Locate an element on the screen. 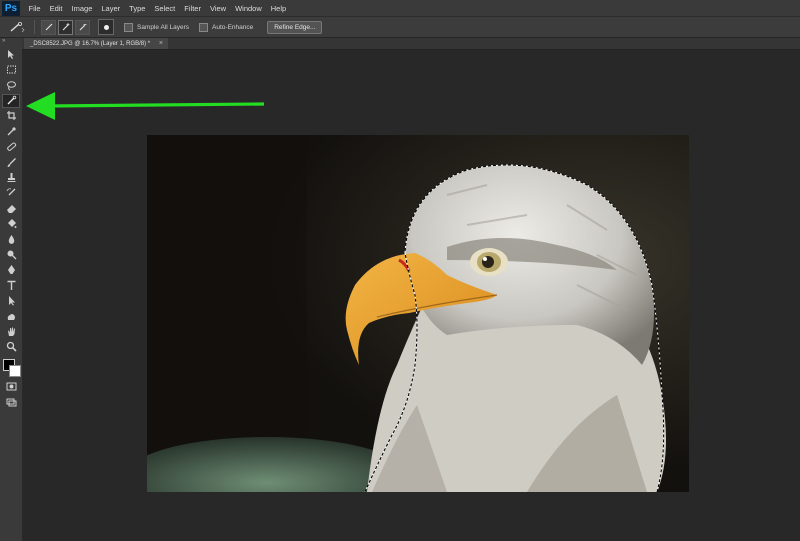  sample-all-layers-checkbox is located at coordinates (128, 27).